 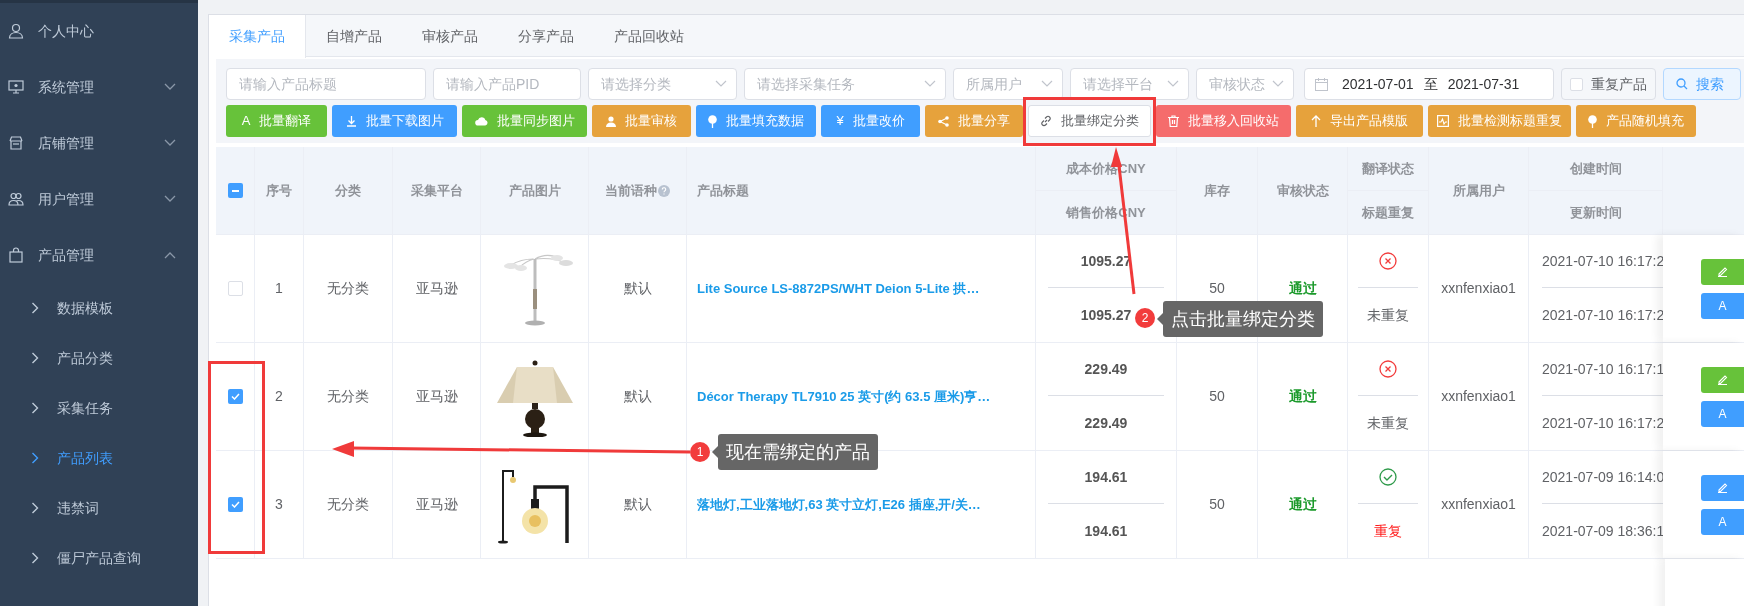 What do you see at coordinates (394, 121) in the screenshot?
I see `action-button: 批量下载图片` at bounding box center [394, 121].